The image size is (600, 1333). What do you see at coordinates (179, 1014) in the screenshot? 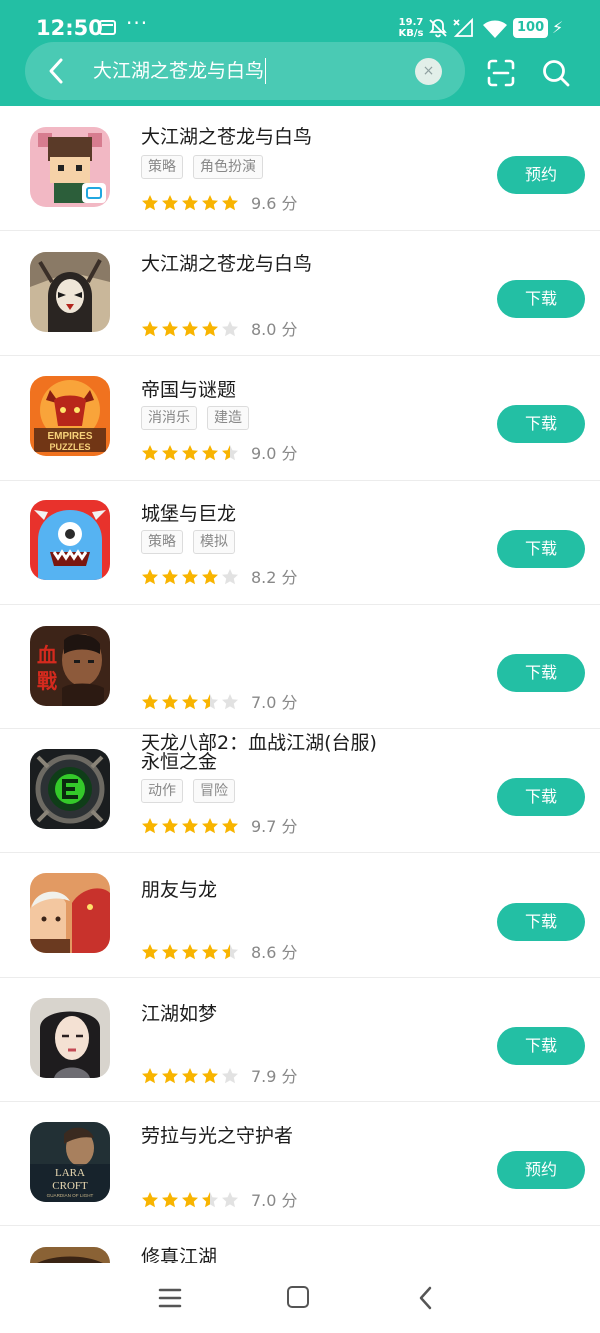
I see `app-name: 江湖如梦` at bounding box center [179, 1014].